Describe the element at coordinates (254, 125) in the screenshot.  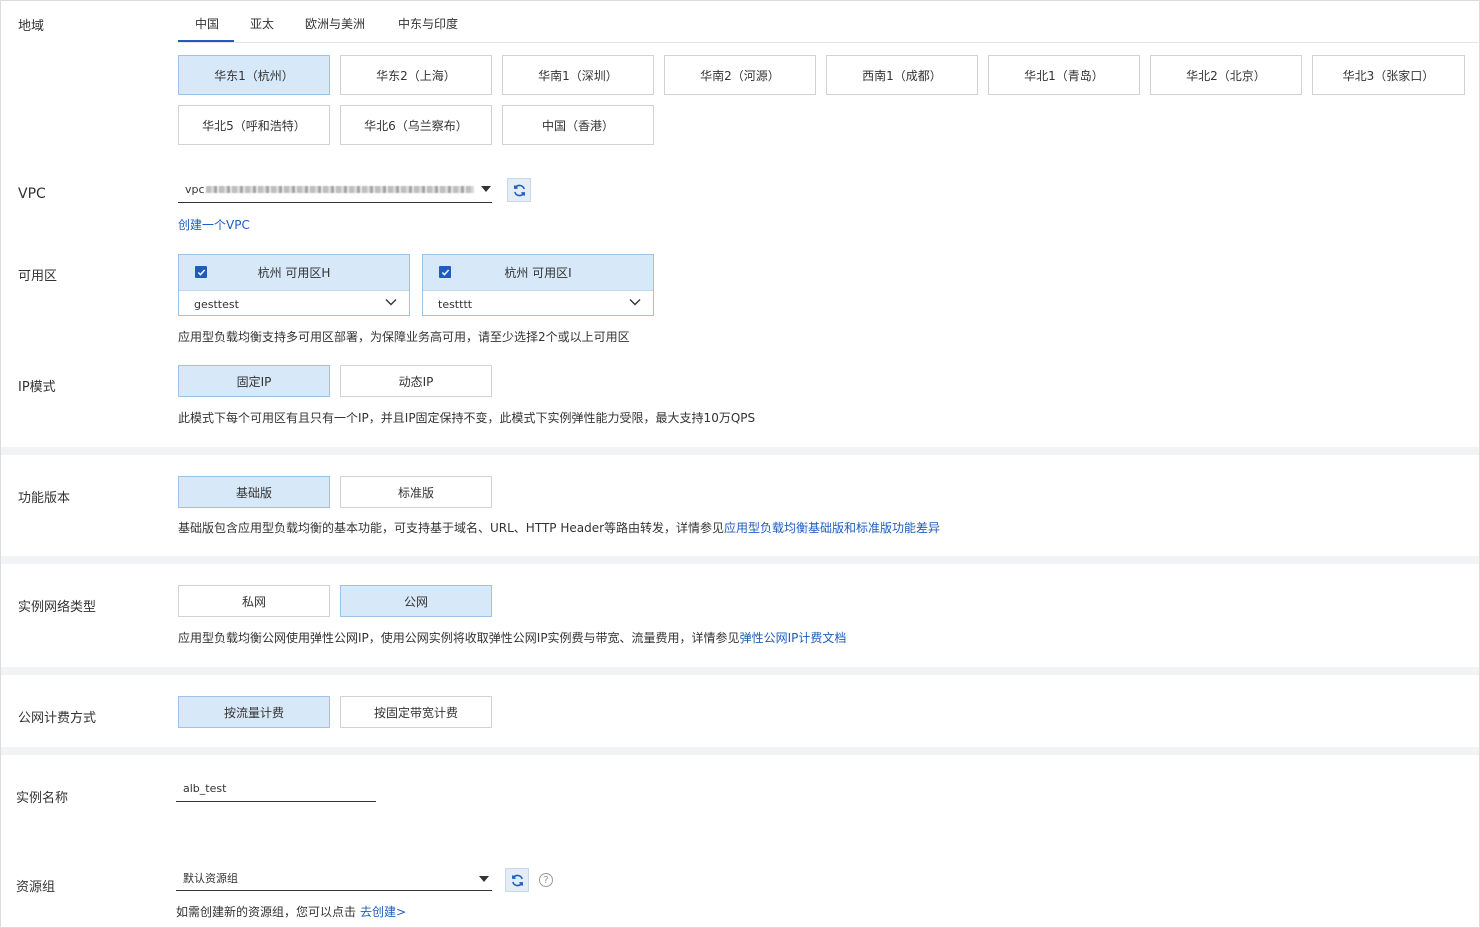
I see `region-option-huhehaote: 华北5（呼和浩特）` at that location.